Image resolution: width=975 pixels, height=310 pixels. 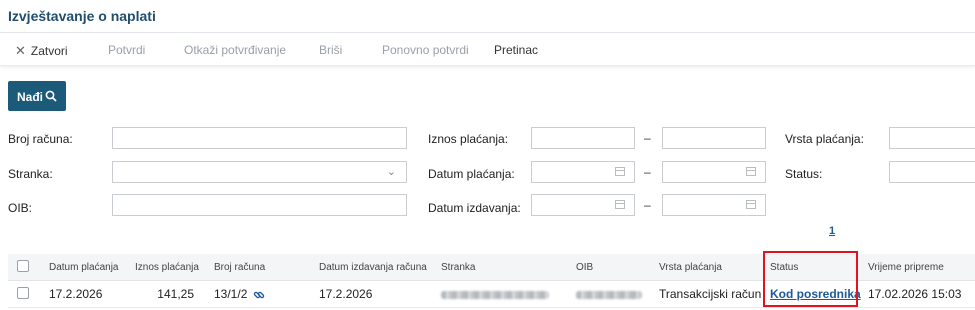 What do you see at coordinates (468, 139) in the screenshot?
I see `amount-label: Iznos plaćanja:` at bounding box center [468, 139].